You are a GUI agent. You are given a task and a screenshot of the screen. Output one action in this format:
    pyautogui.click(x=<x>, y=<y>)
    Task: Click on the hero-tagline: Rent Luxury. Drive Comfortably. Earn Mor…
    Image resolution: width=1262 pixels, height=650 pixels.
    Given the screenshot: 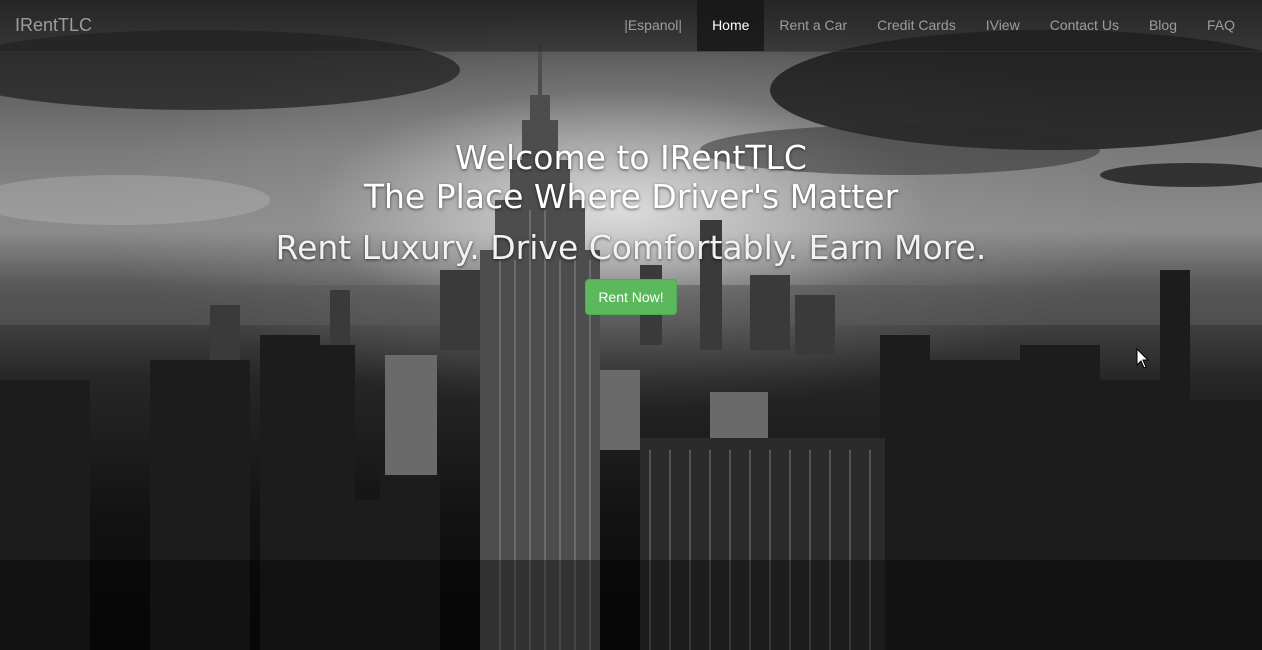 What is the action you would take?
    pyautogui.click(x=631, y=247)
    